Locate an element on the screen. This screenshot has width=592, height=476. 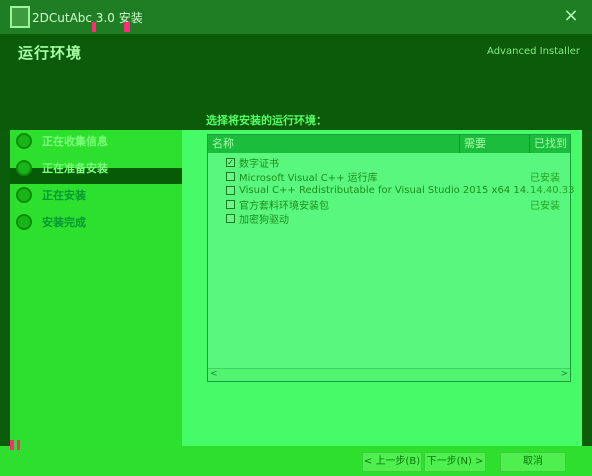
row-name: 加密狗驱动 is located at coordinates (264, 220).